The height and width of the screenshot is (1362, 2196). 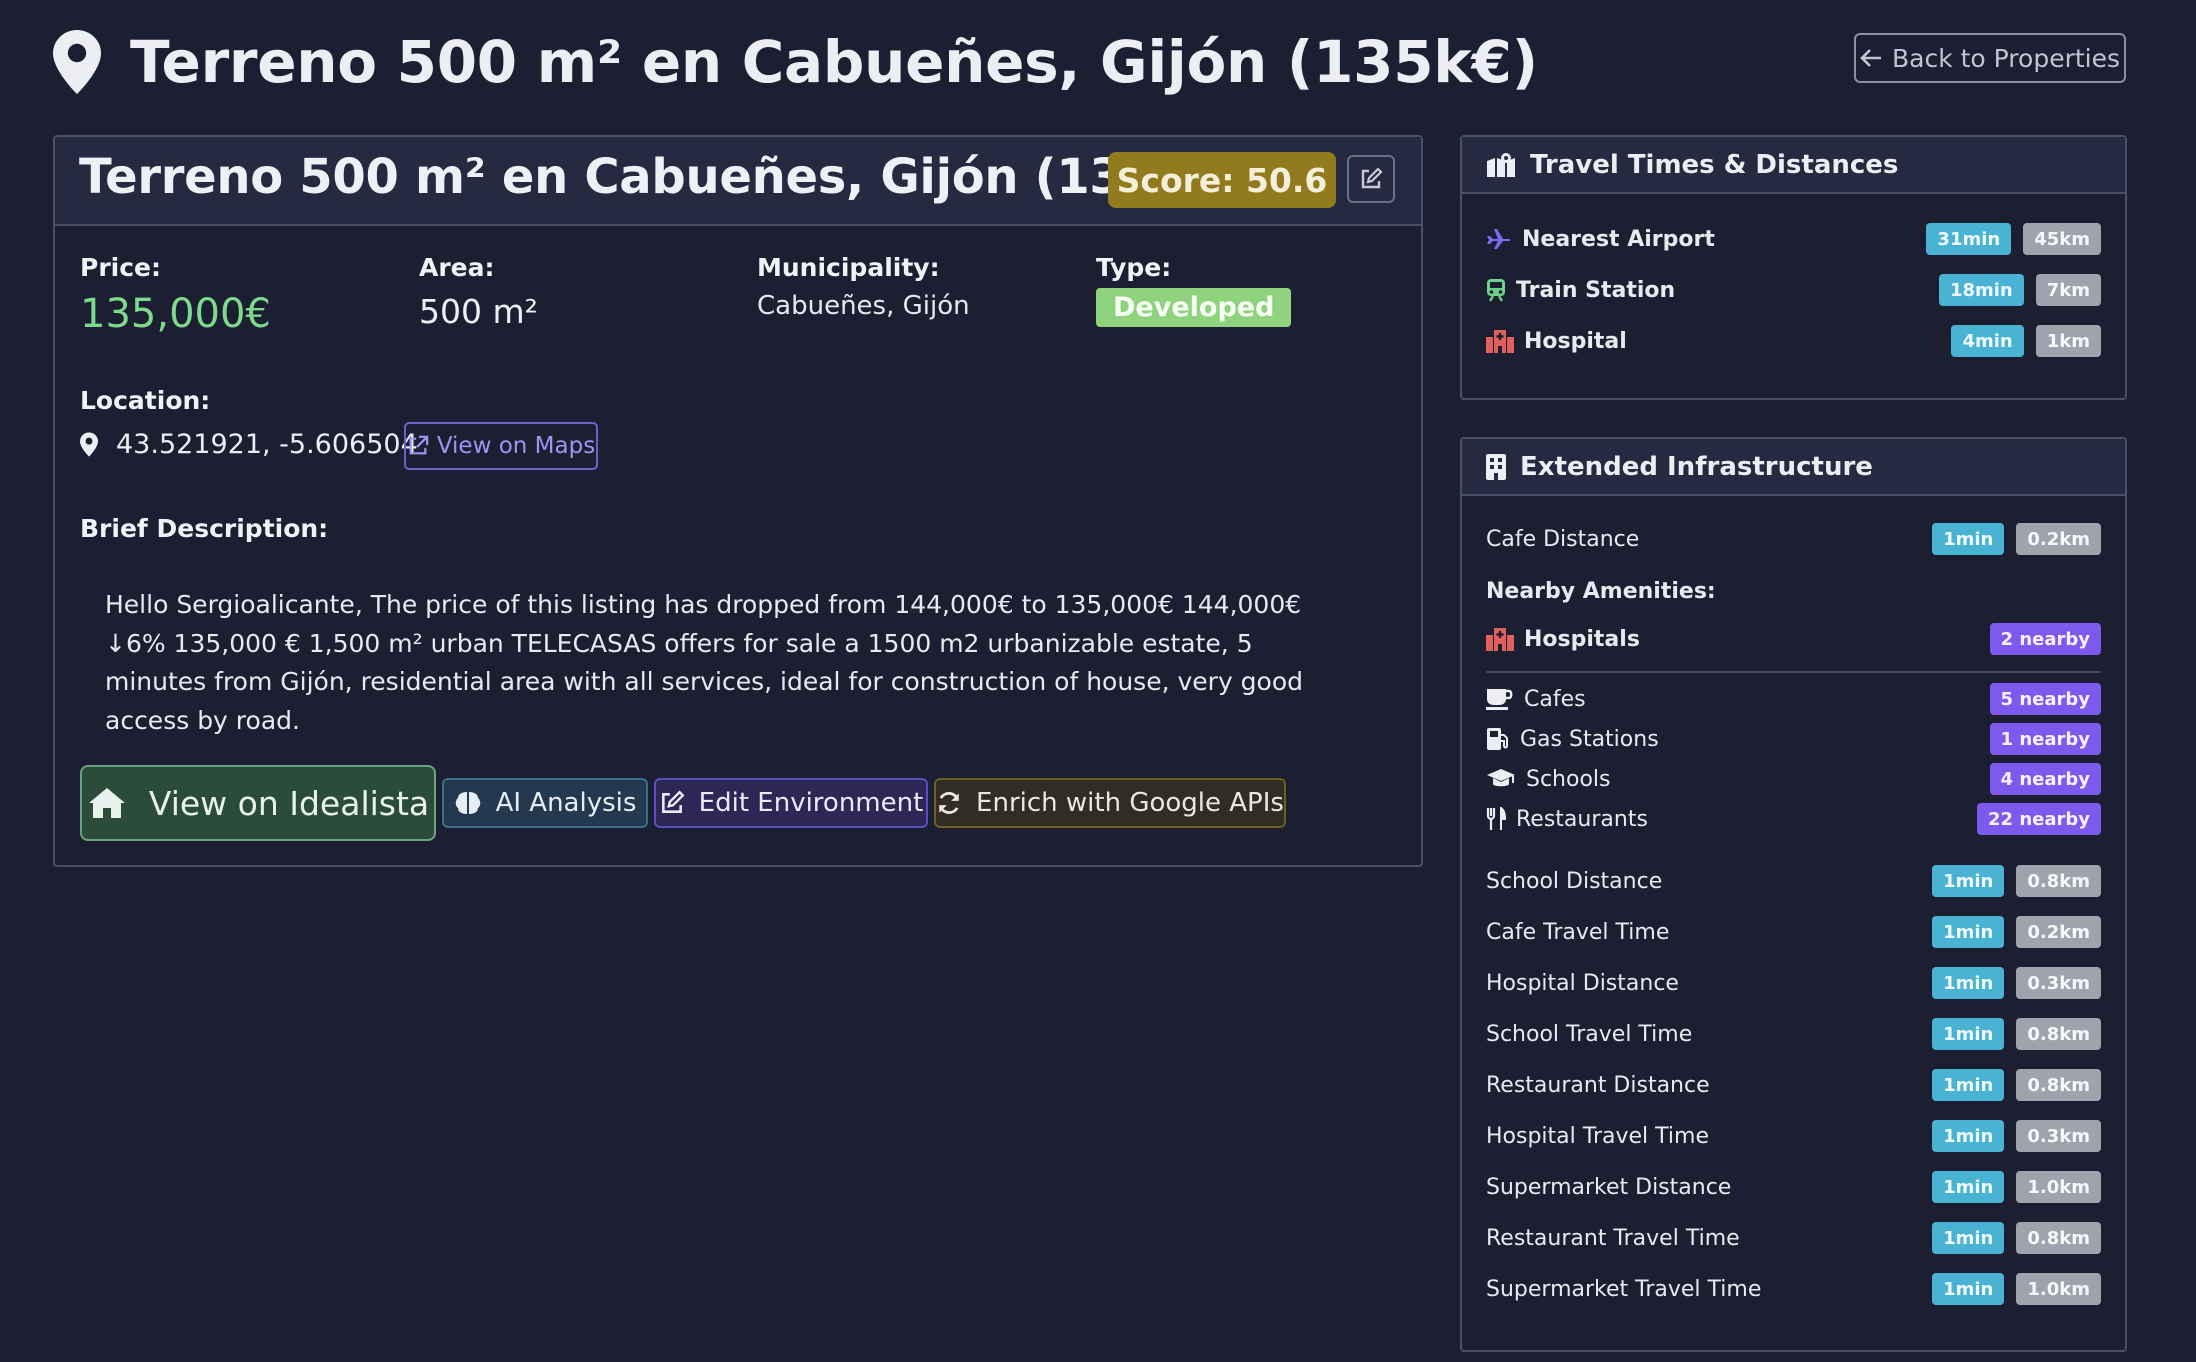 What do you see at coordinates (1613, 1238) in the screenshot?
I see `metric-label: Restaurant Travel Time` at bounding box center [1613, 1238].